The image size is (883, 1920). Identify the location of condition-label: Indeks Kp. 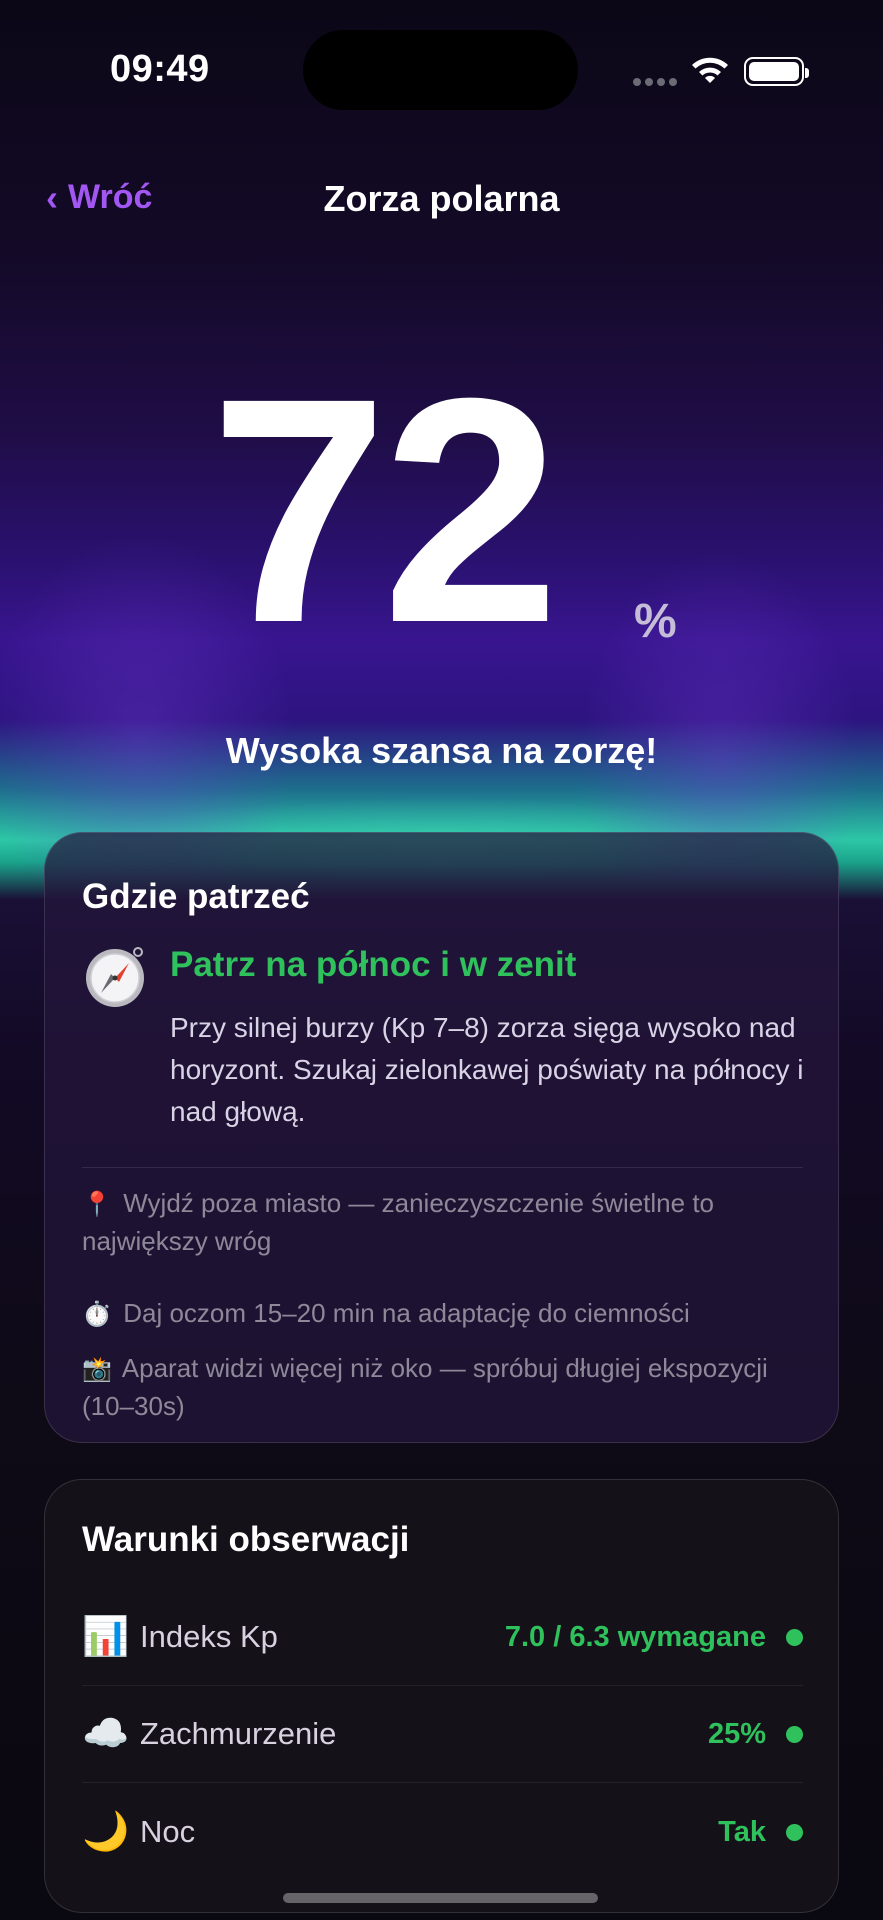
(209, 1636).